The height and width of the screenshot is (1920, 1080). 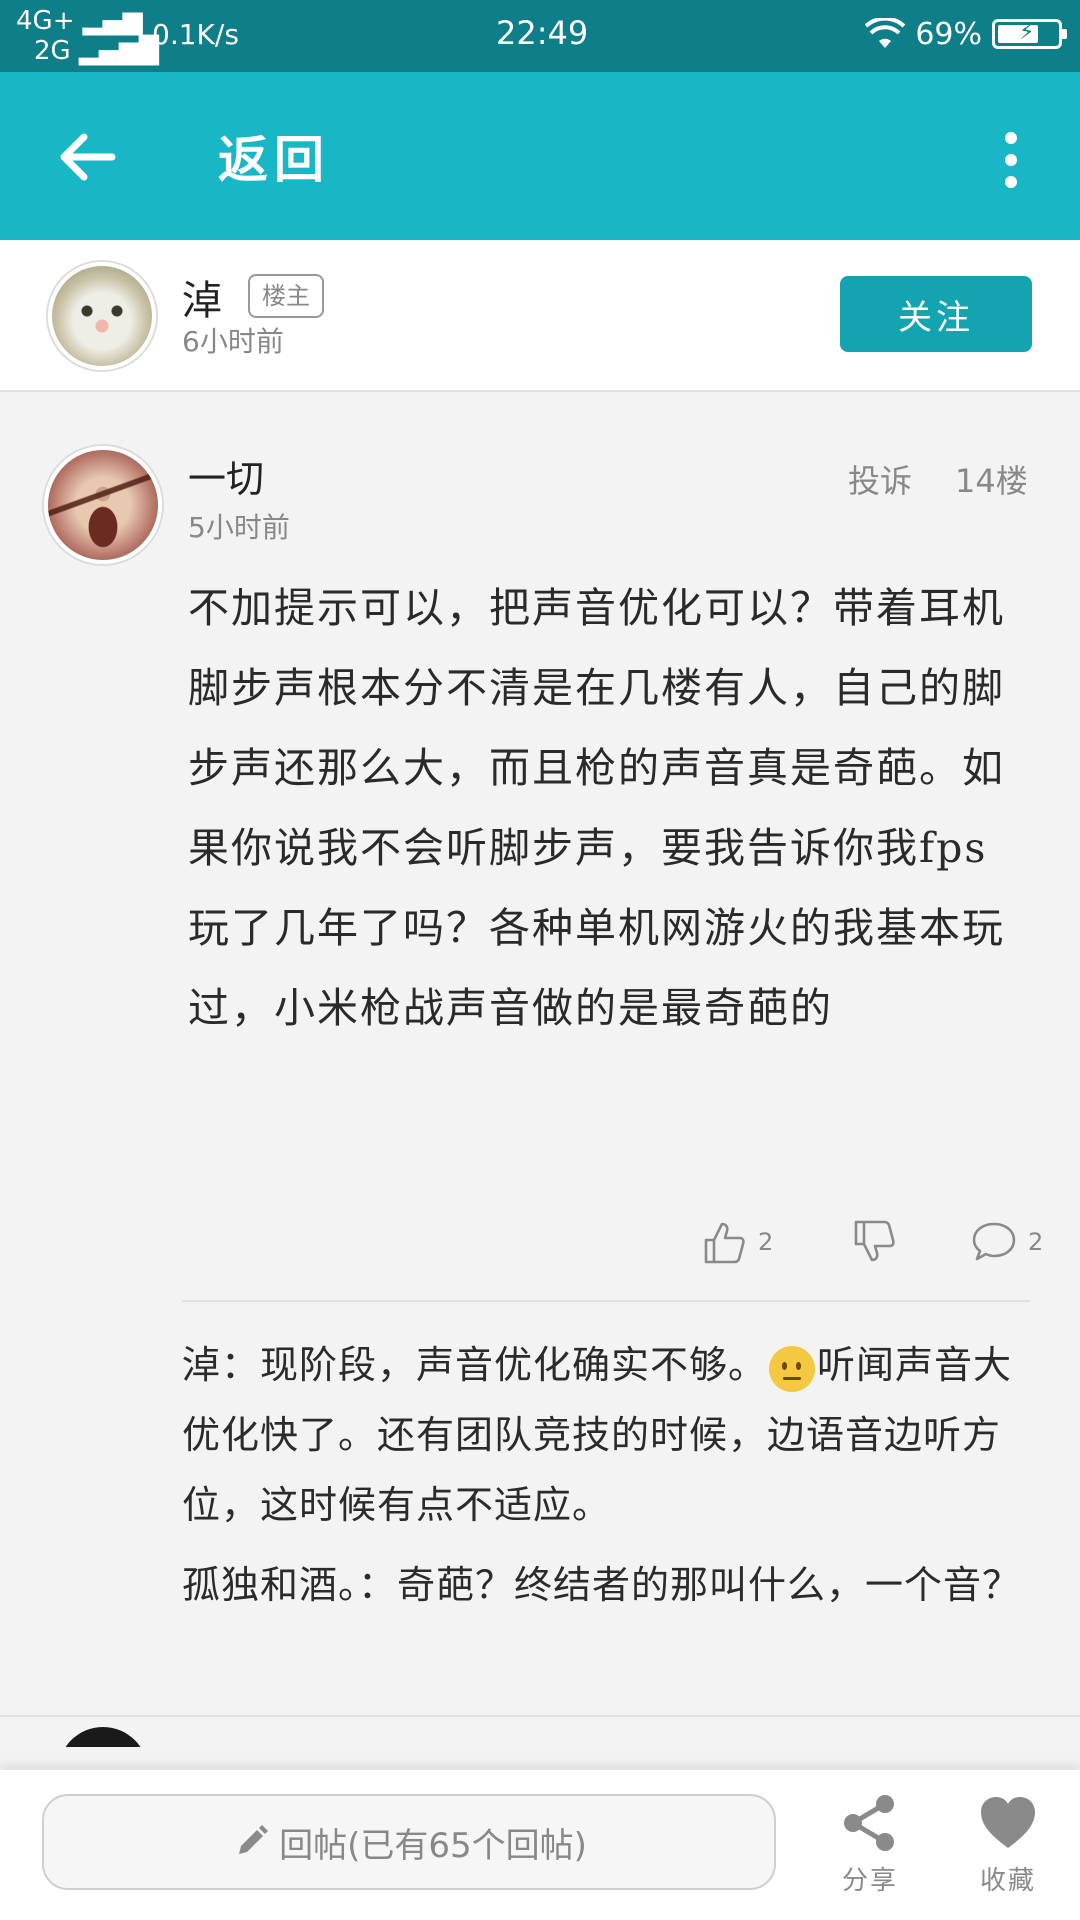 What do you see at coordinates (1007, 1881) in the screenshot?
I see `favorite-label: 收藏` at bounding box center [1007, 1881].